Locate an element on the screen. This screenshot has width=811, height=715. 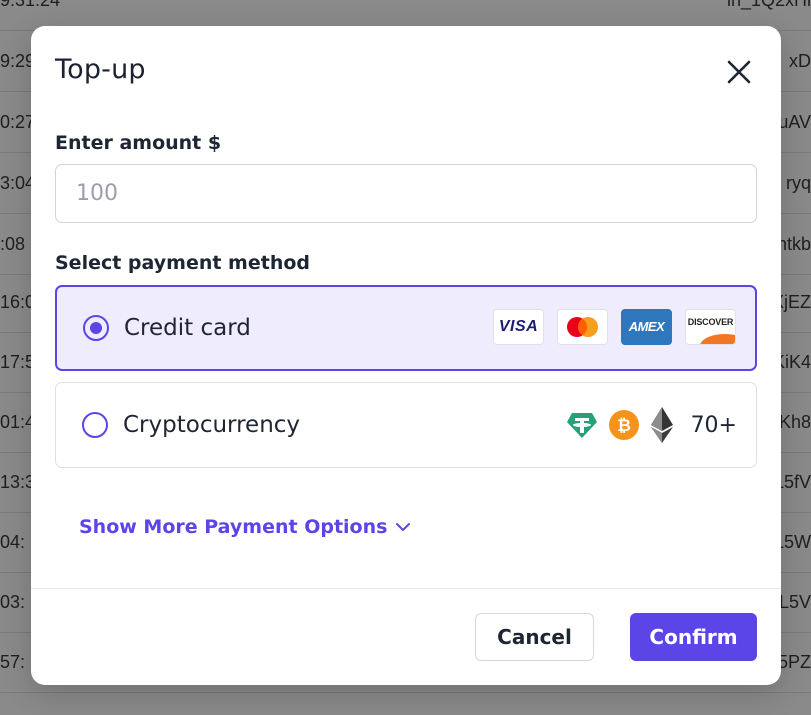
row-id: L5V is located at coordinates (794, 602).